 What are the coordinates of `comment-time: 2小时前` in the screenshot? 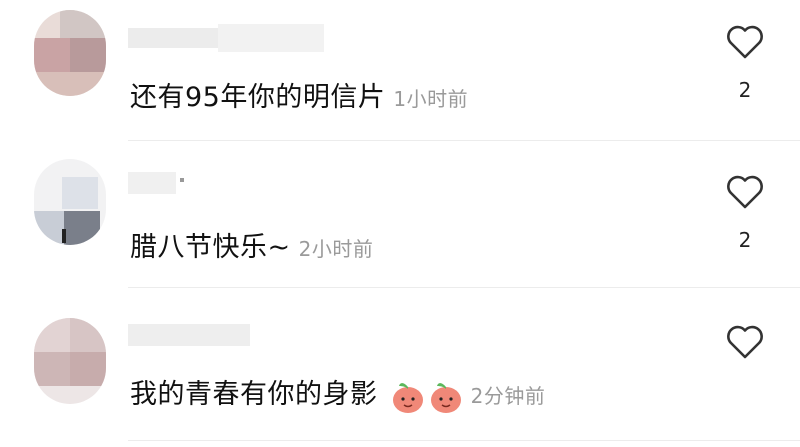 It's located at (336, 249).